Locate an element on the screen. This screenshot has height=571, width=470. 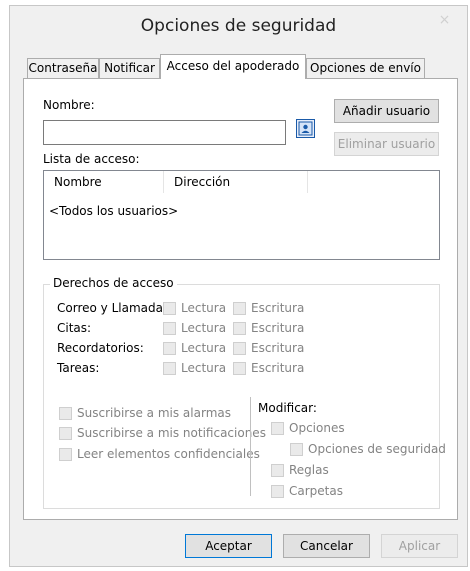
read-checkbox-tasks is located at coordinates (169, 368).